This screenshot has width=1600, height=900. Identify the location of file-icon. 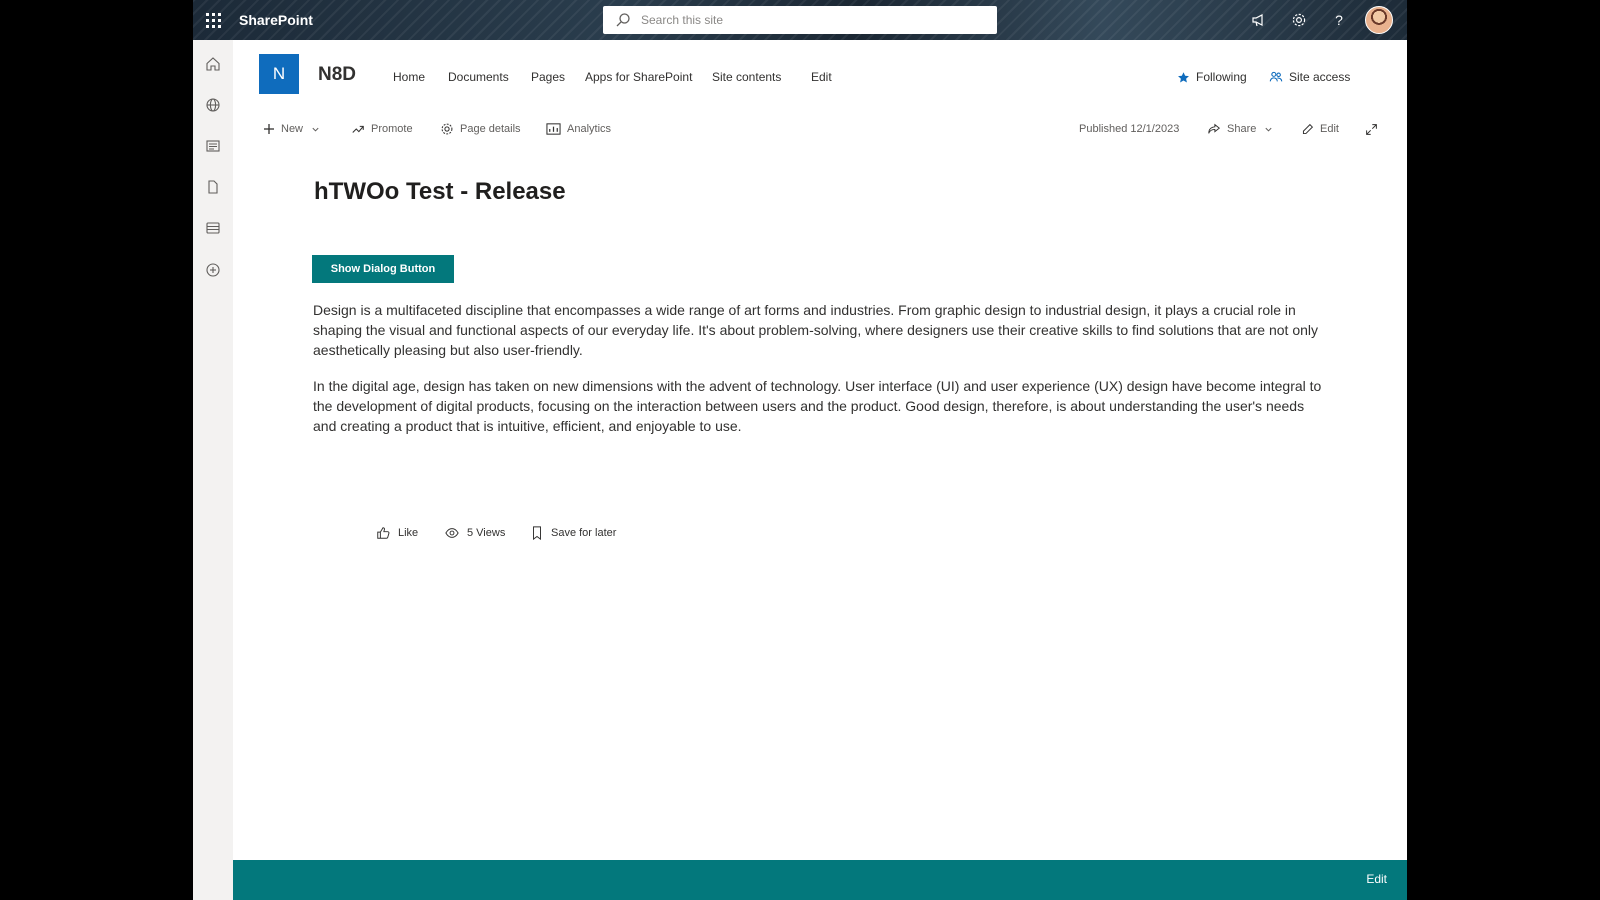
(213, 187).